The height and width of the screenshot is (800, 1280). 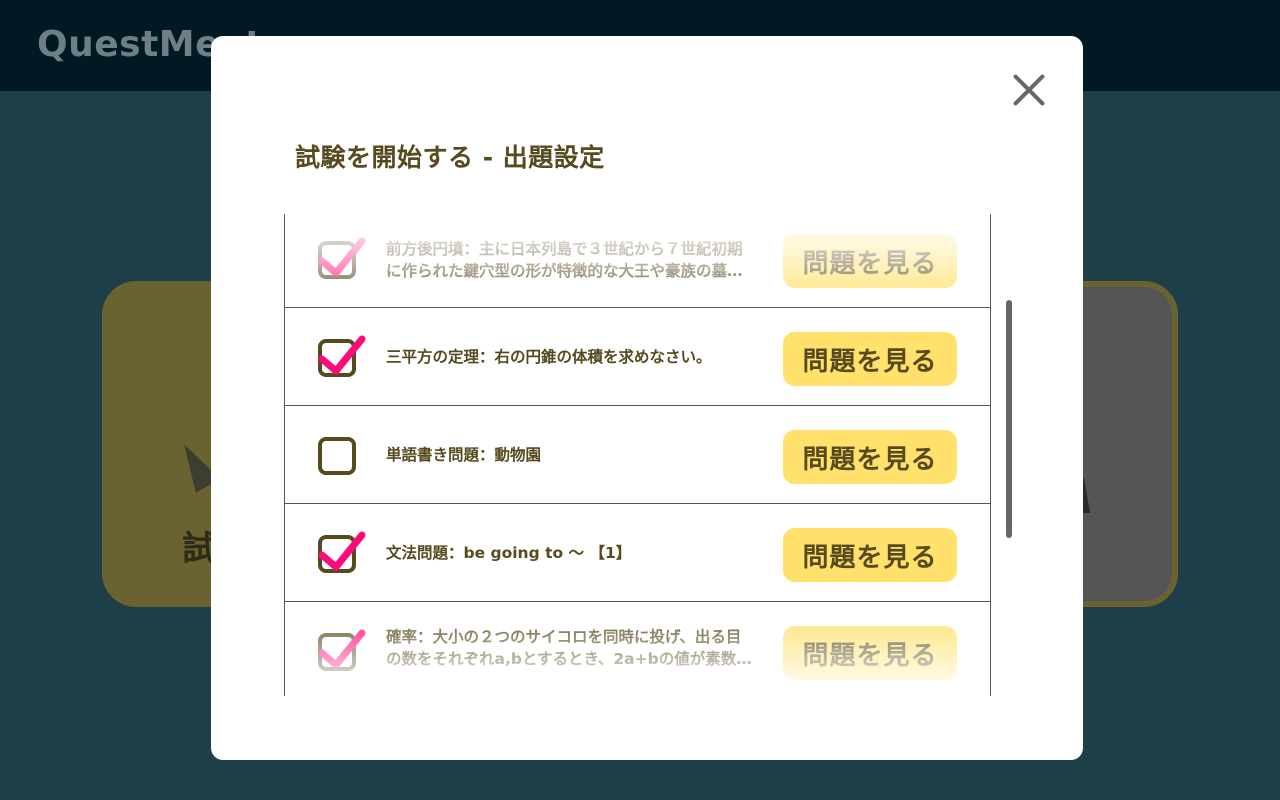 I want to click on question-text-line: 単語書き問題：動物園, so click(x=464, y=455).